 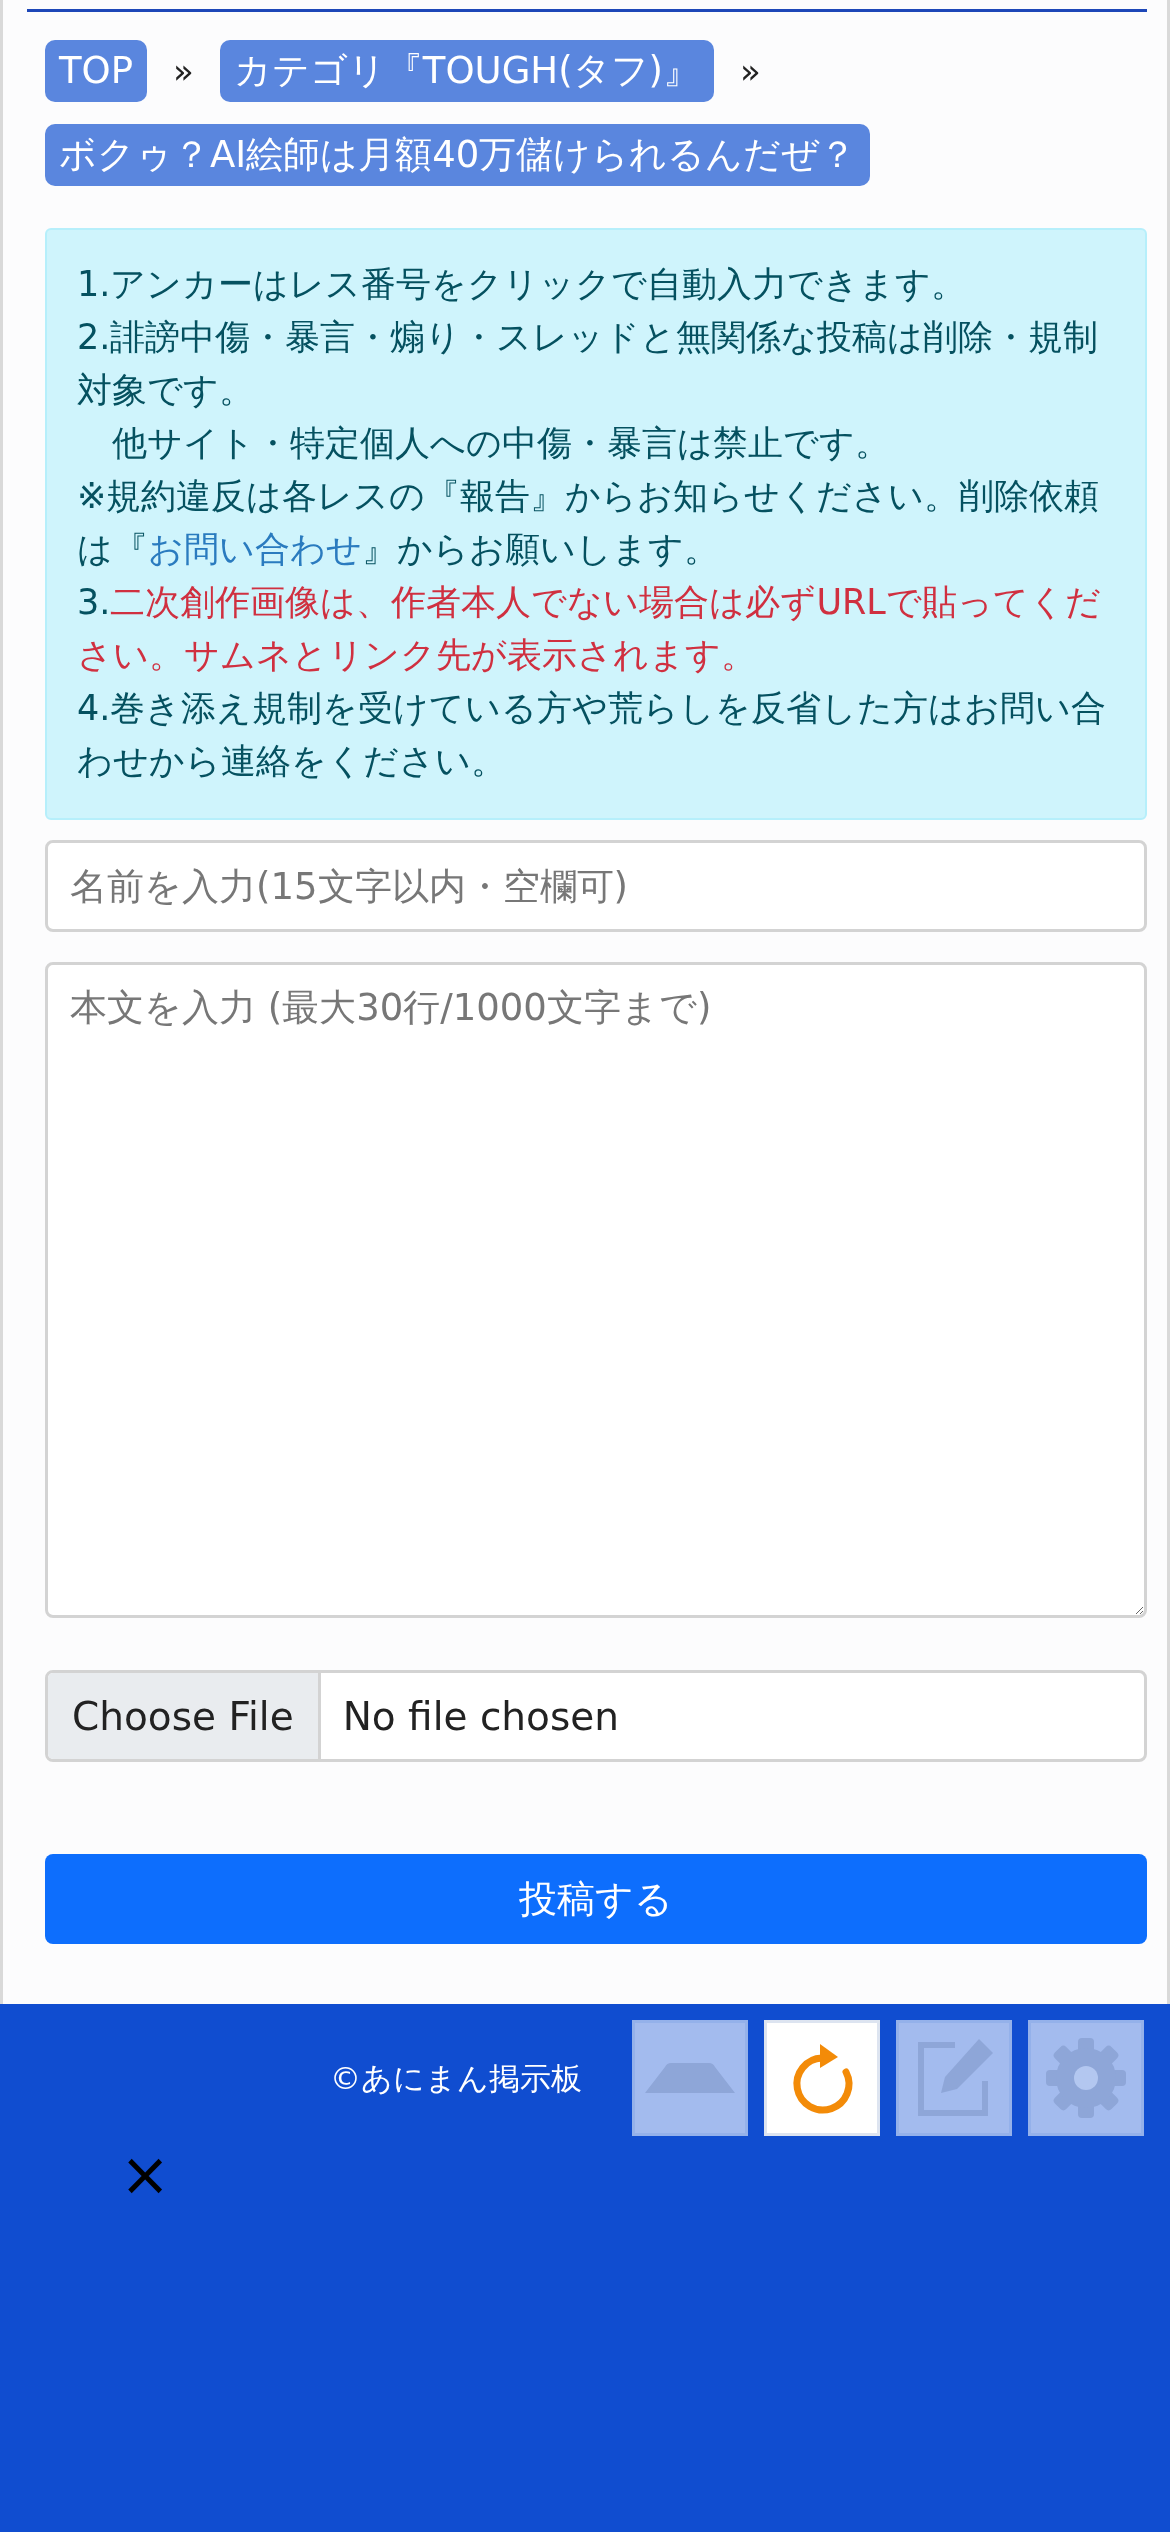 I want to click on settings-button, so click(x=1086, y=2078).